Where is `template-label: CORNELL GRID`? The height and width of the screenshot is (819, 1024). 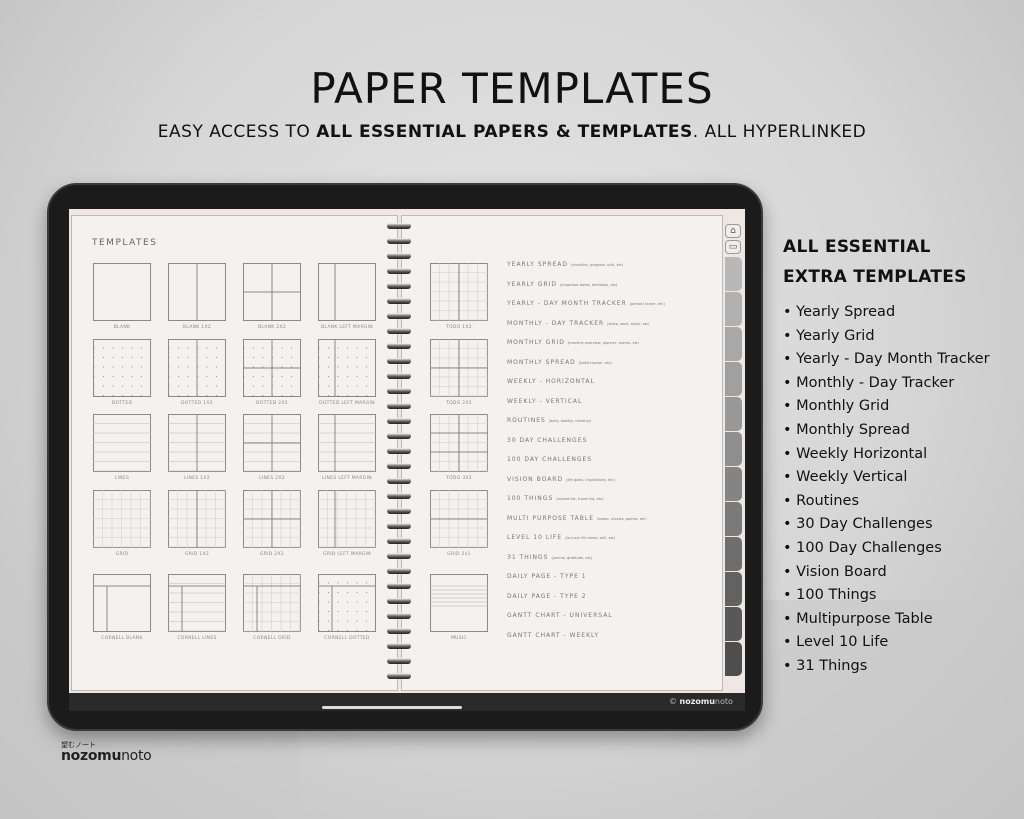
template-label: CORNELL GRID is located at coordinates (272, 638).